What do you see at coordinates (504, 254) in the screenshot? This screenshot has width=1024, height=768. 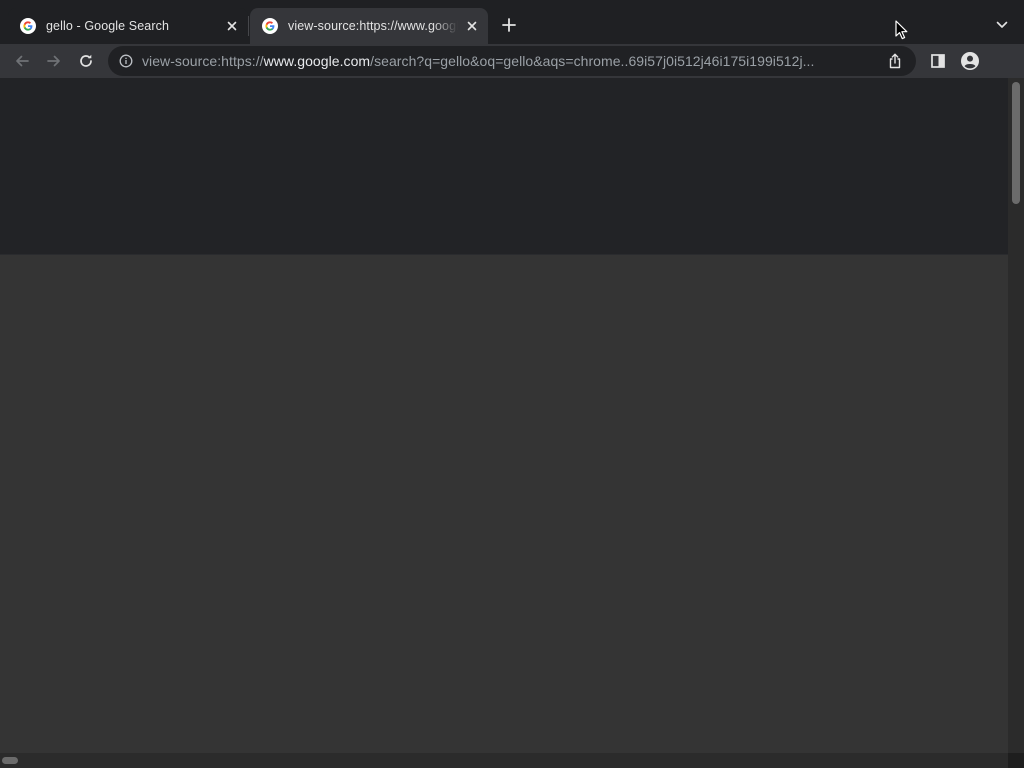 I see `content-divider` at bounding box center [504, 254].